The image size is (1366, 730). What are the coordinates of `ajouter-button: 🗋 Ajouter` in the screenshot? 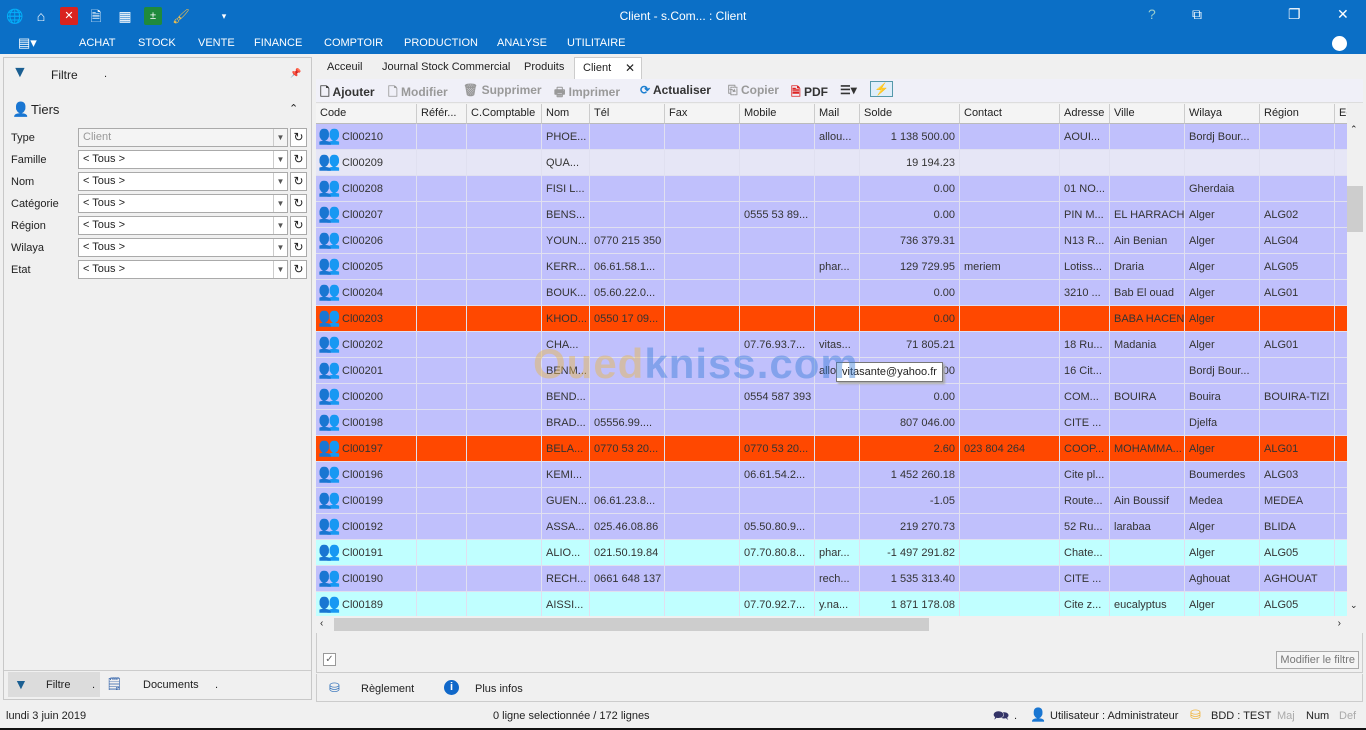 It's located at (347, 93).